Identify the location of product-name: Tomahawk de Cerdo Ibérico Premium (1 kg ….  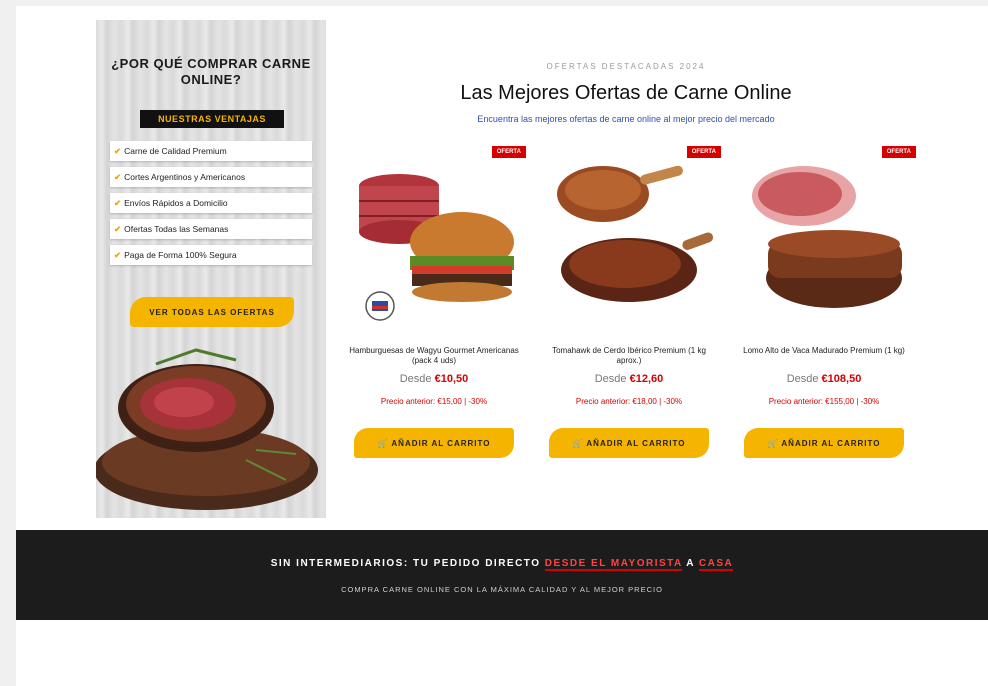
(629, 356).